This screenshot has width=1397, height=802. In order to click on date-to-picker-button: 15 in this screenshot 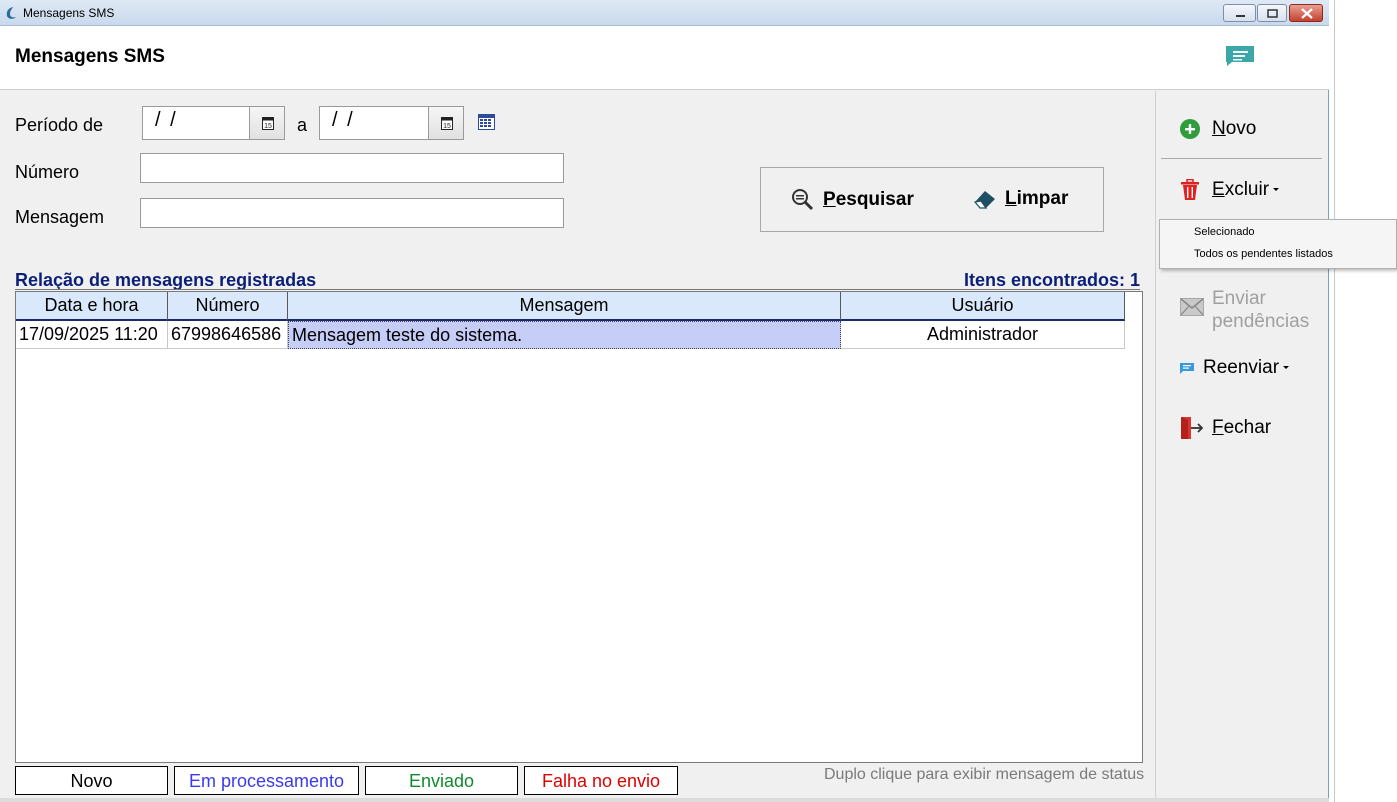, I will do `click(446, 123)`.